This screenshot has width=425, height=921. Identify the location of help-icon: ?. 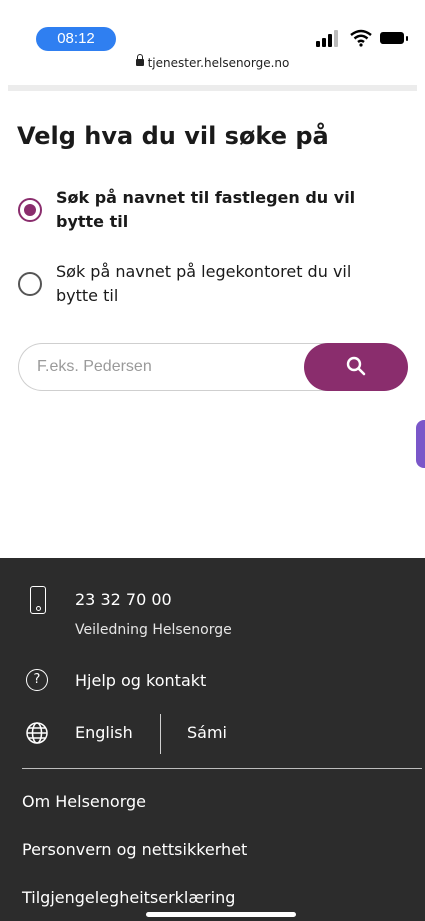
(37, 680).